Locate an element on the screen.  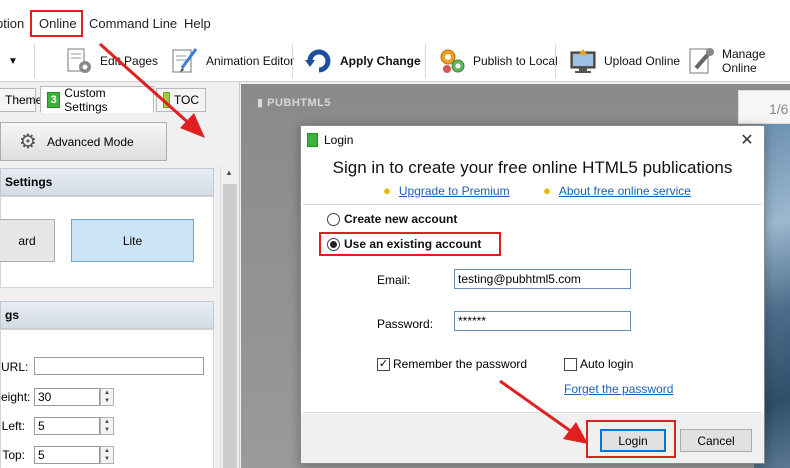
arrow-to-login is located at coordinates (543, 411).